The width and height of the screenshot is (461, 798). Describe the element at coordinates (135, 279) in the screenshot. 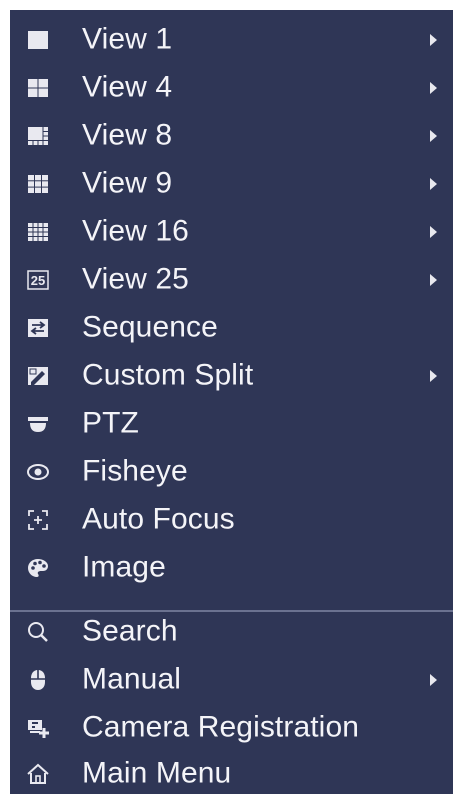

I see `menu-item-label: View 25` at that location.